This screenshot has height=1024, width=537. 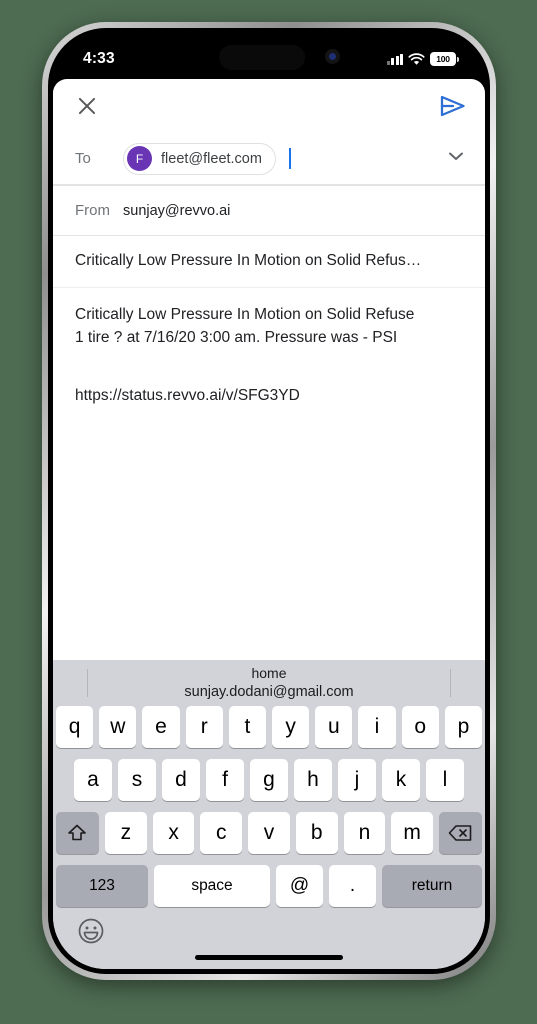 I want to click on battery-icon: 100, so click(x=444, y=59).